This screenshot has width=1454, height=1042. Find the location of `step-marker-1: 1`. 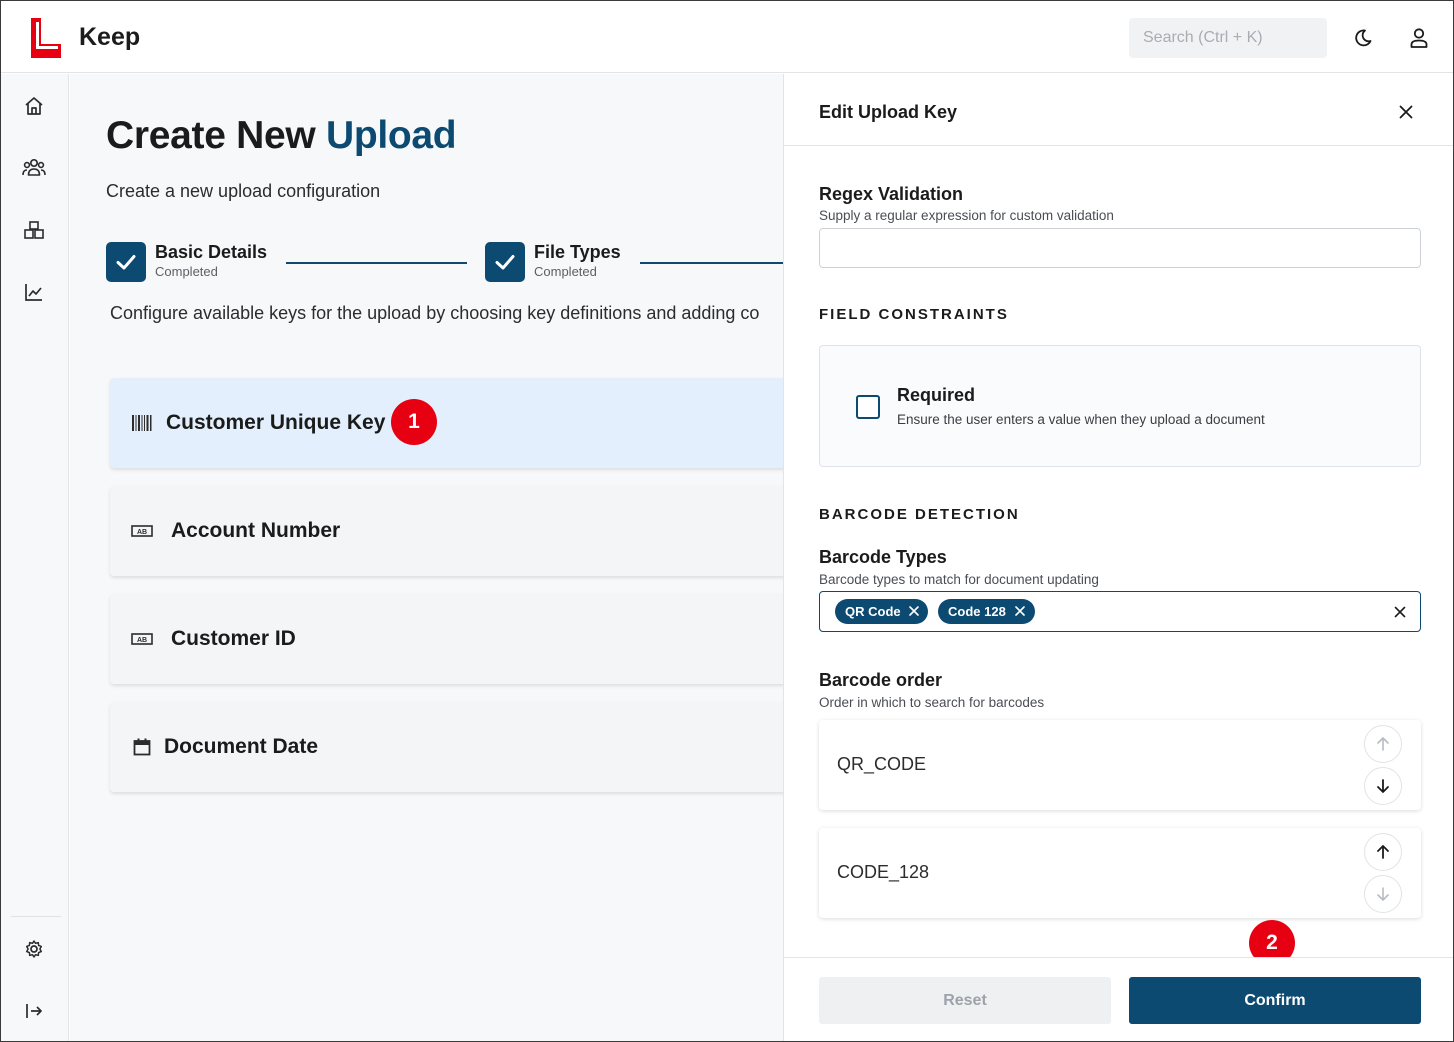

step-marker-1: 1 is located at coordinates (414, 422).